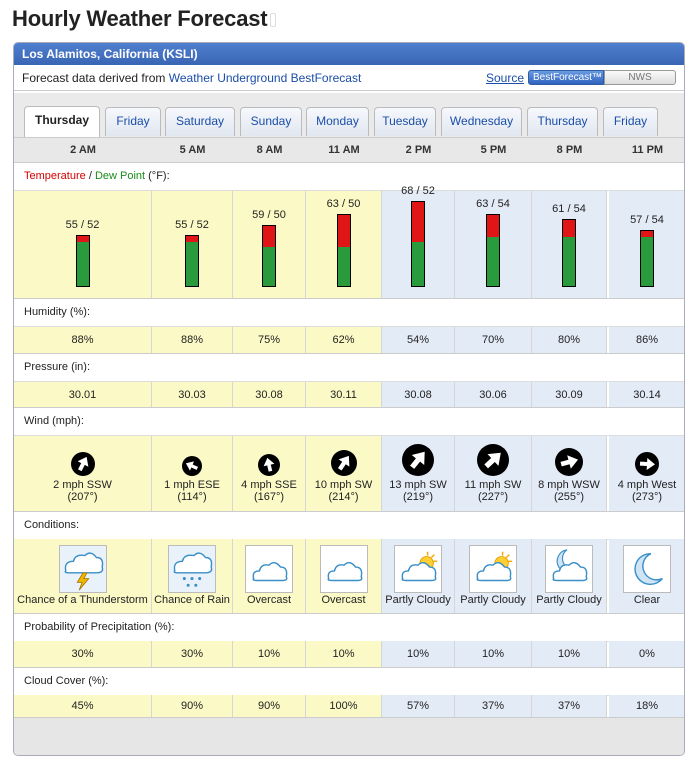 The width and height of the screenshot is (695, 763). I want to click on wind-text: 4 mph SSE (167°), so click(269, 491).